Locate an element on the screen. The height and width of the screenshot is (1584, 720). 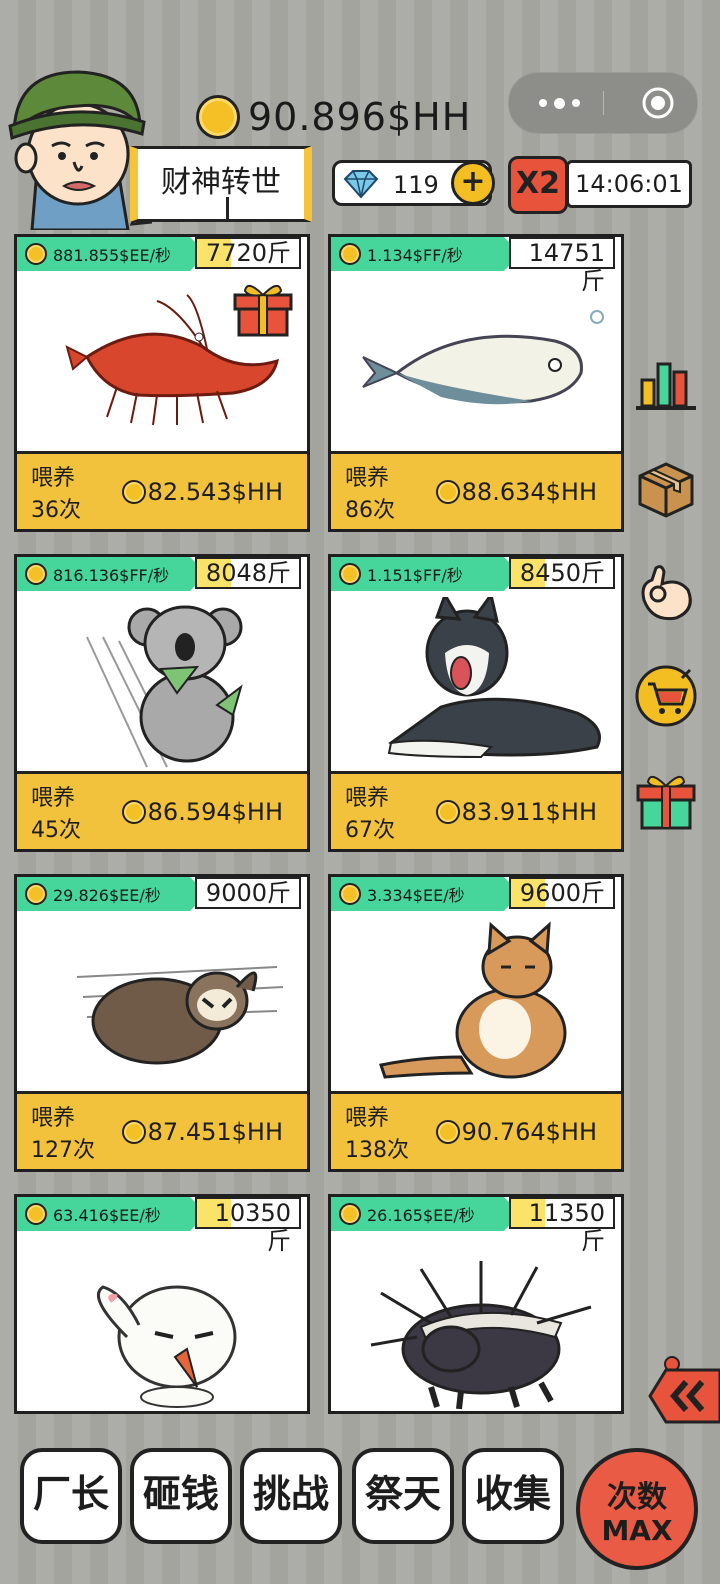
feed-count: 45次 is located at coordinates (56, 830).